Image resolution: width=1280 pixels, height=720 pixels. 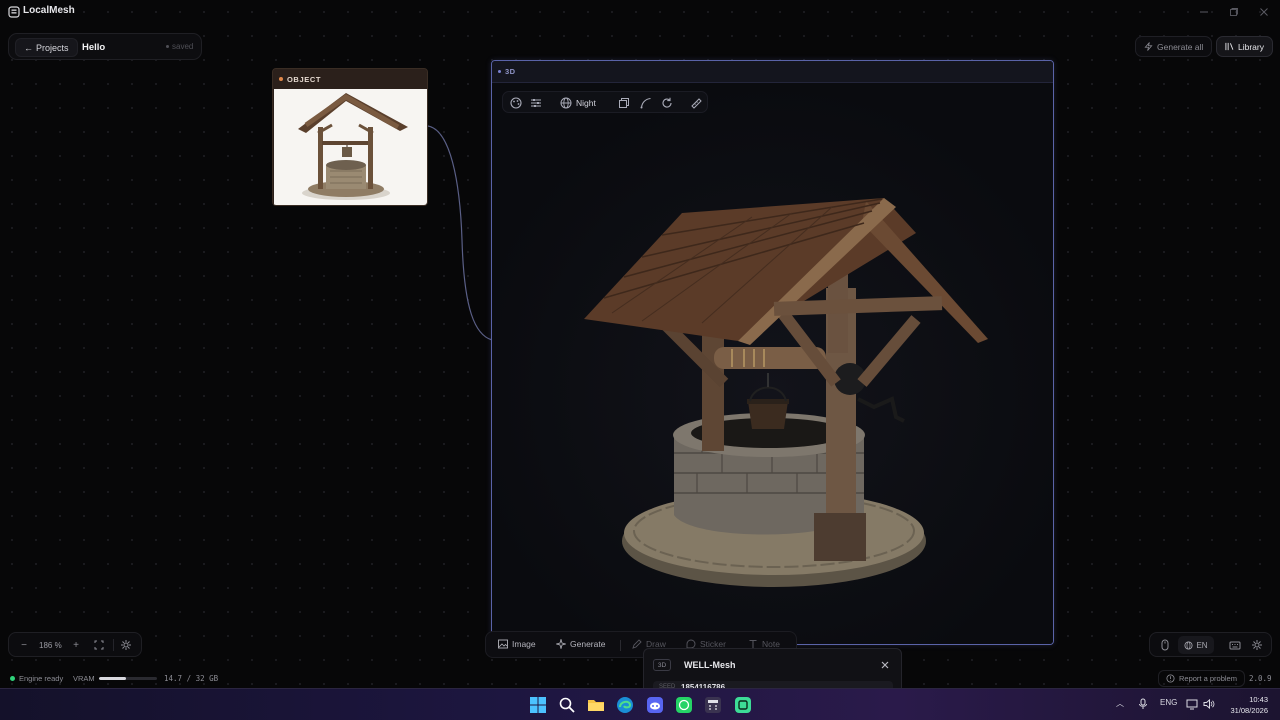 What do you see at coordinates (538, 705) in the screenshot?
I see `windows-start-icon` at bounding box center [538, 705].